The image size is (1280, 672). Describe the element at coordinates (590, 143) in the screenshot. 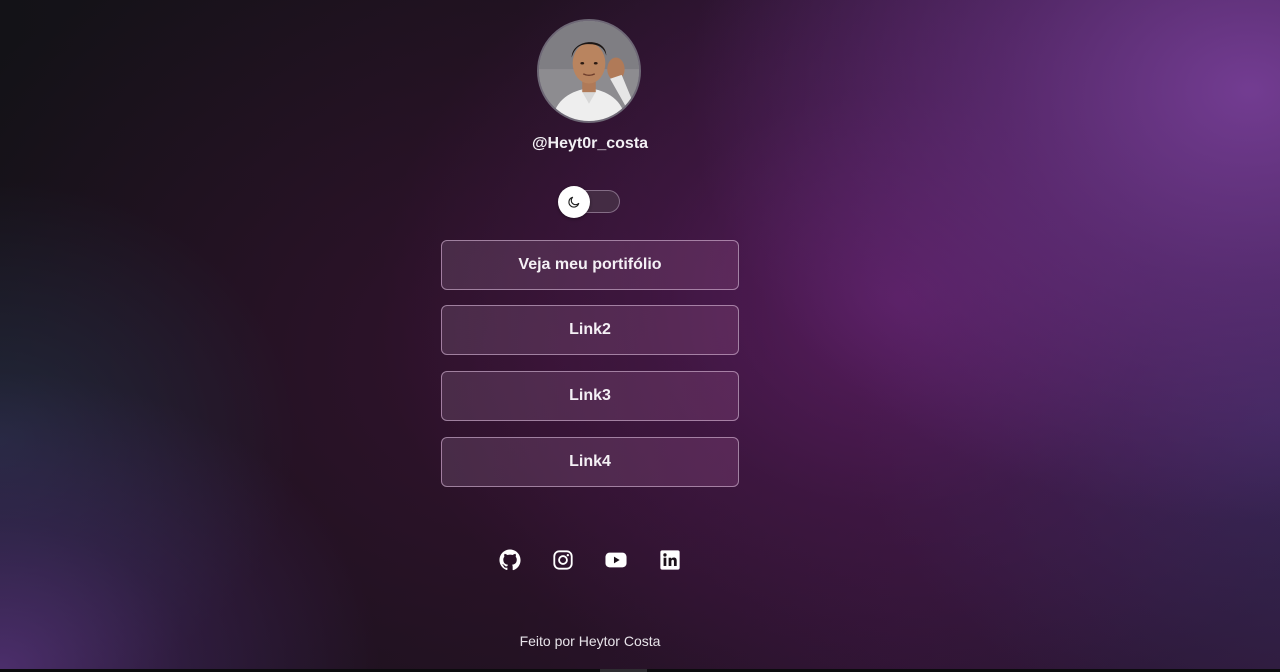

I see `username: @Heyt0r_costa` at that location.